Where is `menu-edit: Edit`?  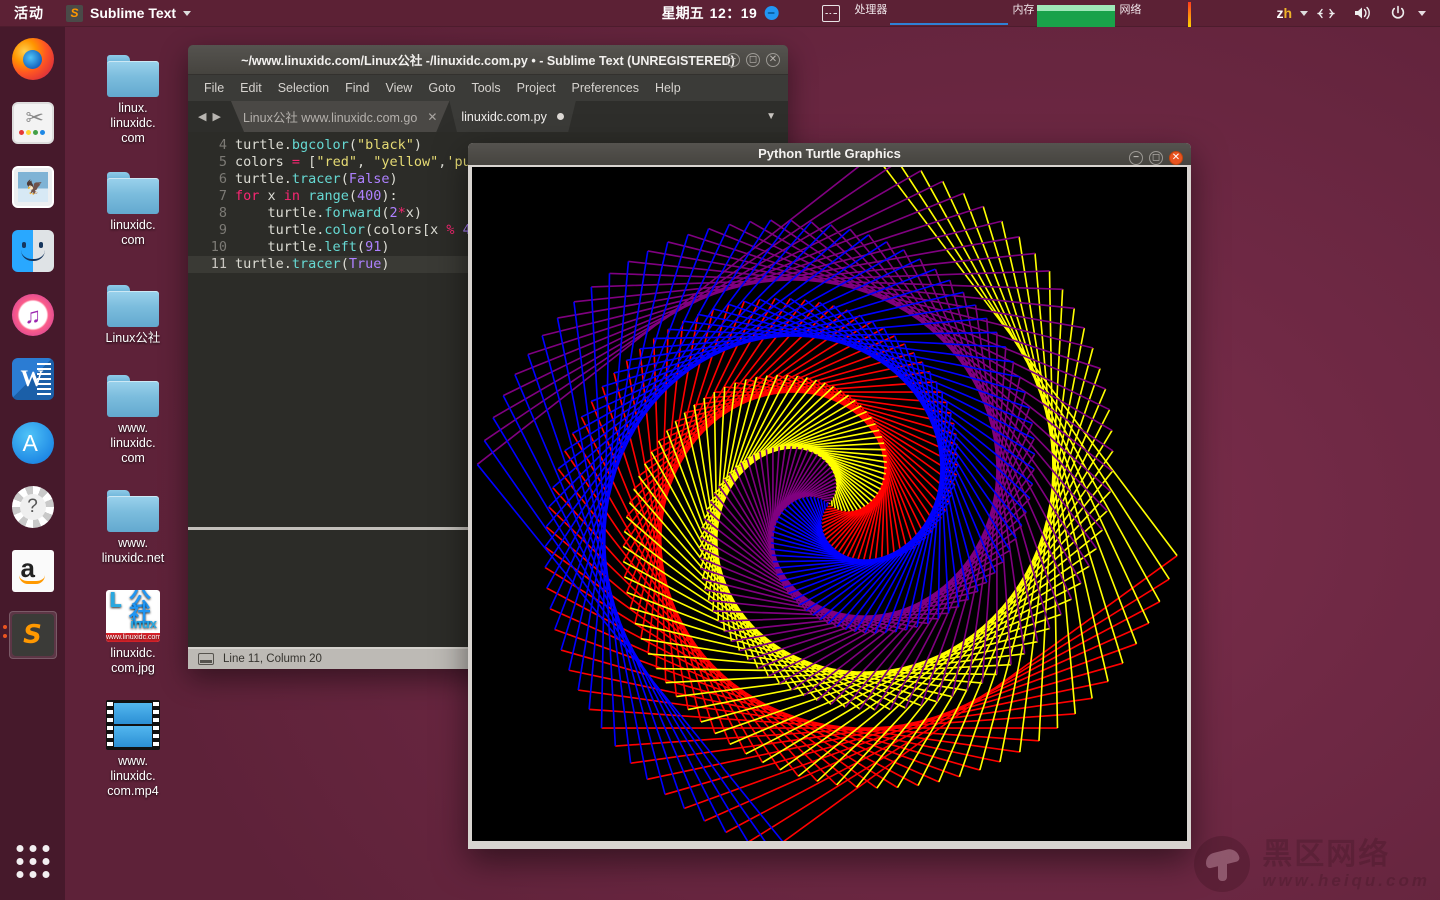 menu-edit: Edit is located at coordinates (251, 88).